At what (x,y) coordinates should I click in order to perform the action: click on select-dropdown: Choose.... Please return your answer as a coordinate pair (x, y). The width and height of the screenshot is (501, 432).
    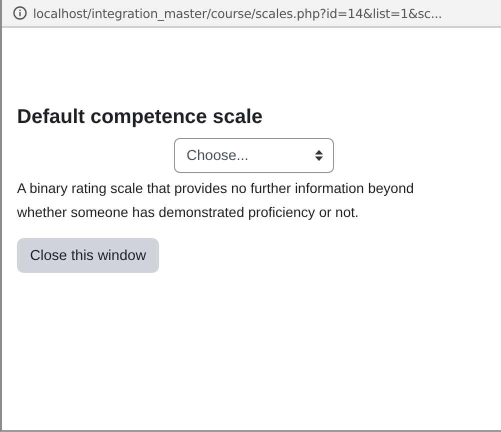
    Looking at the image, I should click on (254, 155).